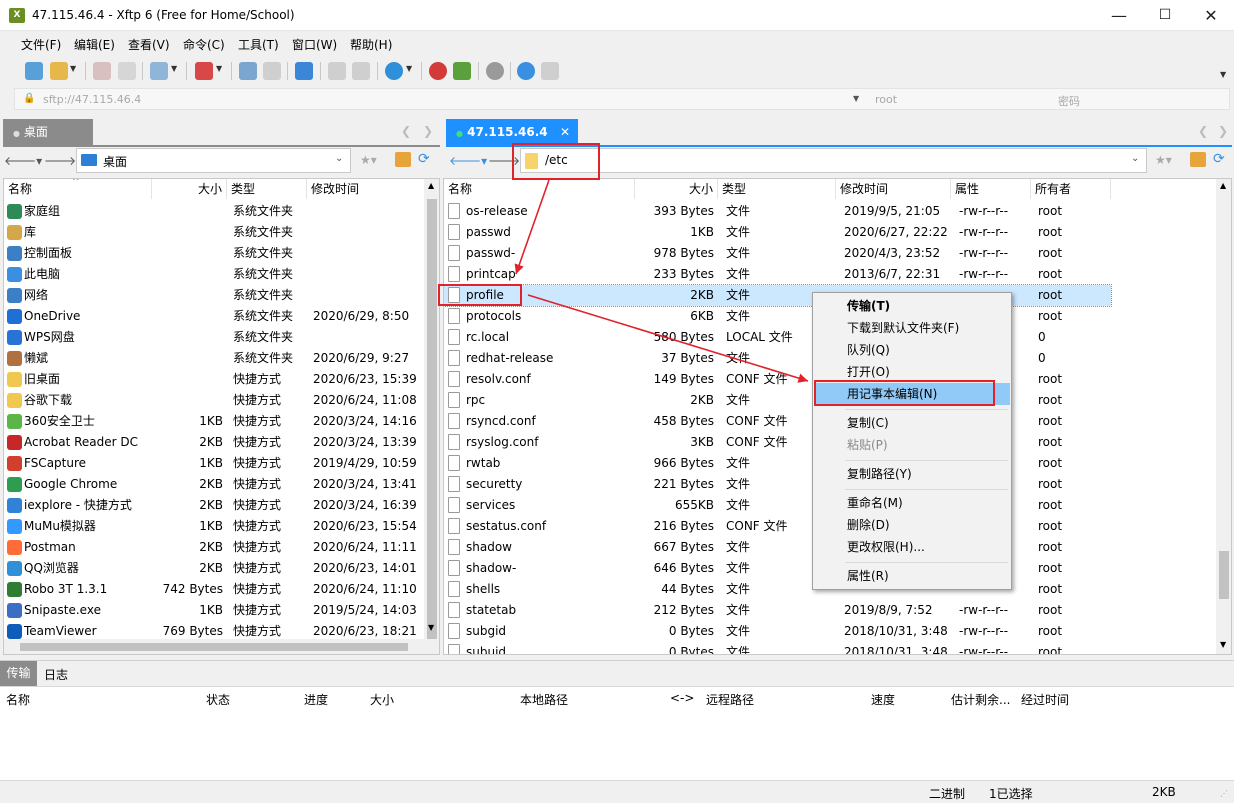 This screenshot has width=1234, height=803. I want to click on resize-grip-icon: ⋰, so click(1224, 793).